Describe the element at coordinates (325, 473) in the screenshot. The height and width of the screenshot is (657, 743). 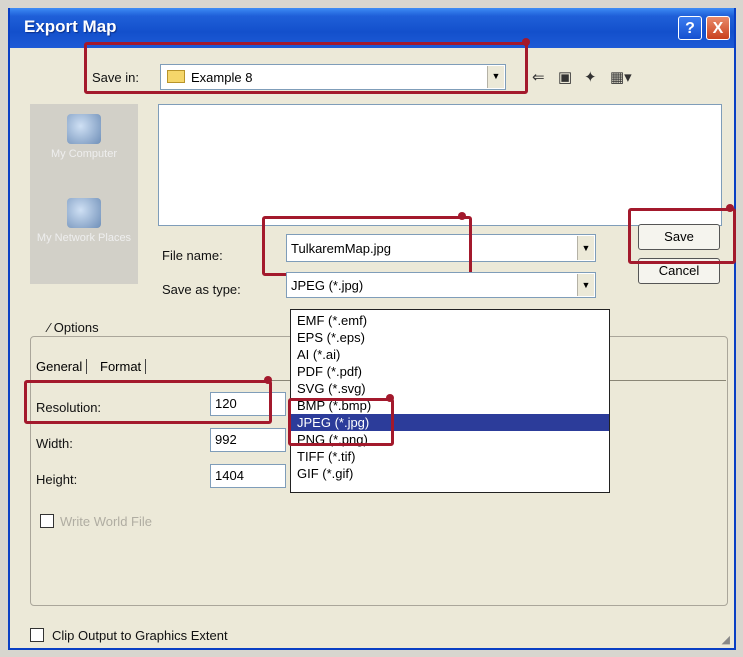
I see `dropdown-option: GIF (*.gif)` at that location.